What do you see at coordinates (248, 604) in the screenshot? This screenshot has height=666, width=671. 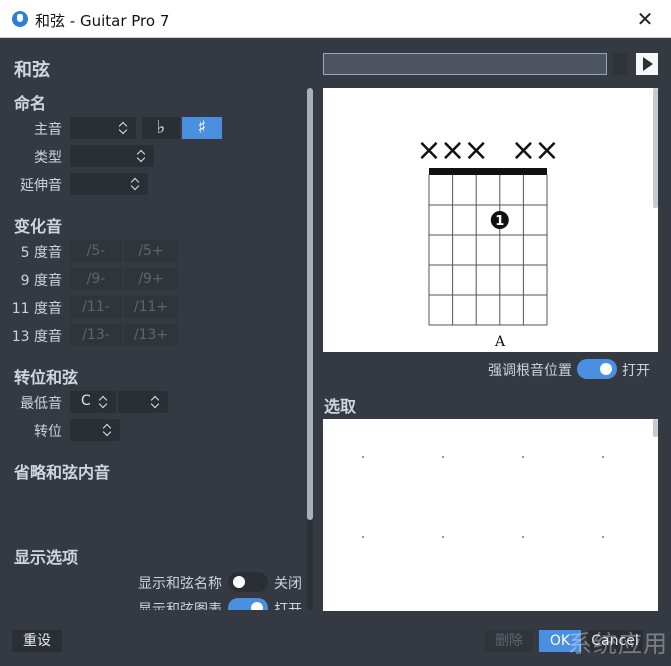 I see `show-chord-diagram-toggle` at bounding box center [248, 604].